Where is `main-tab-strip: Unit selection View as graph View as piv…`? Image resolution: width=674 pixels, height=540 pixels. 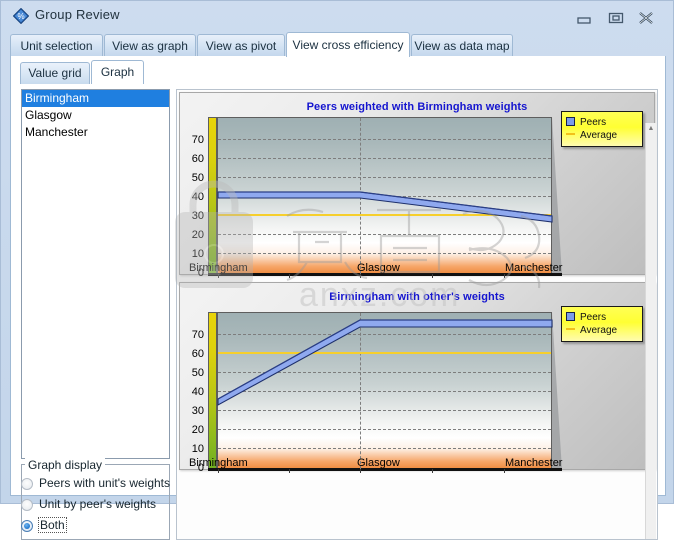 main-tab-strip: Unit selection View as graph View as piv… is located at coordinates (338, 44).